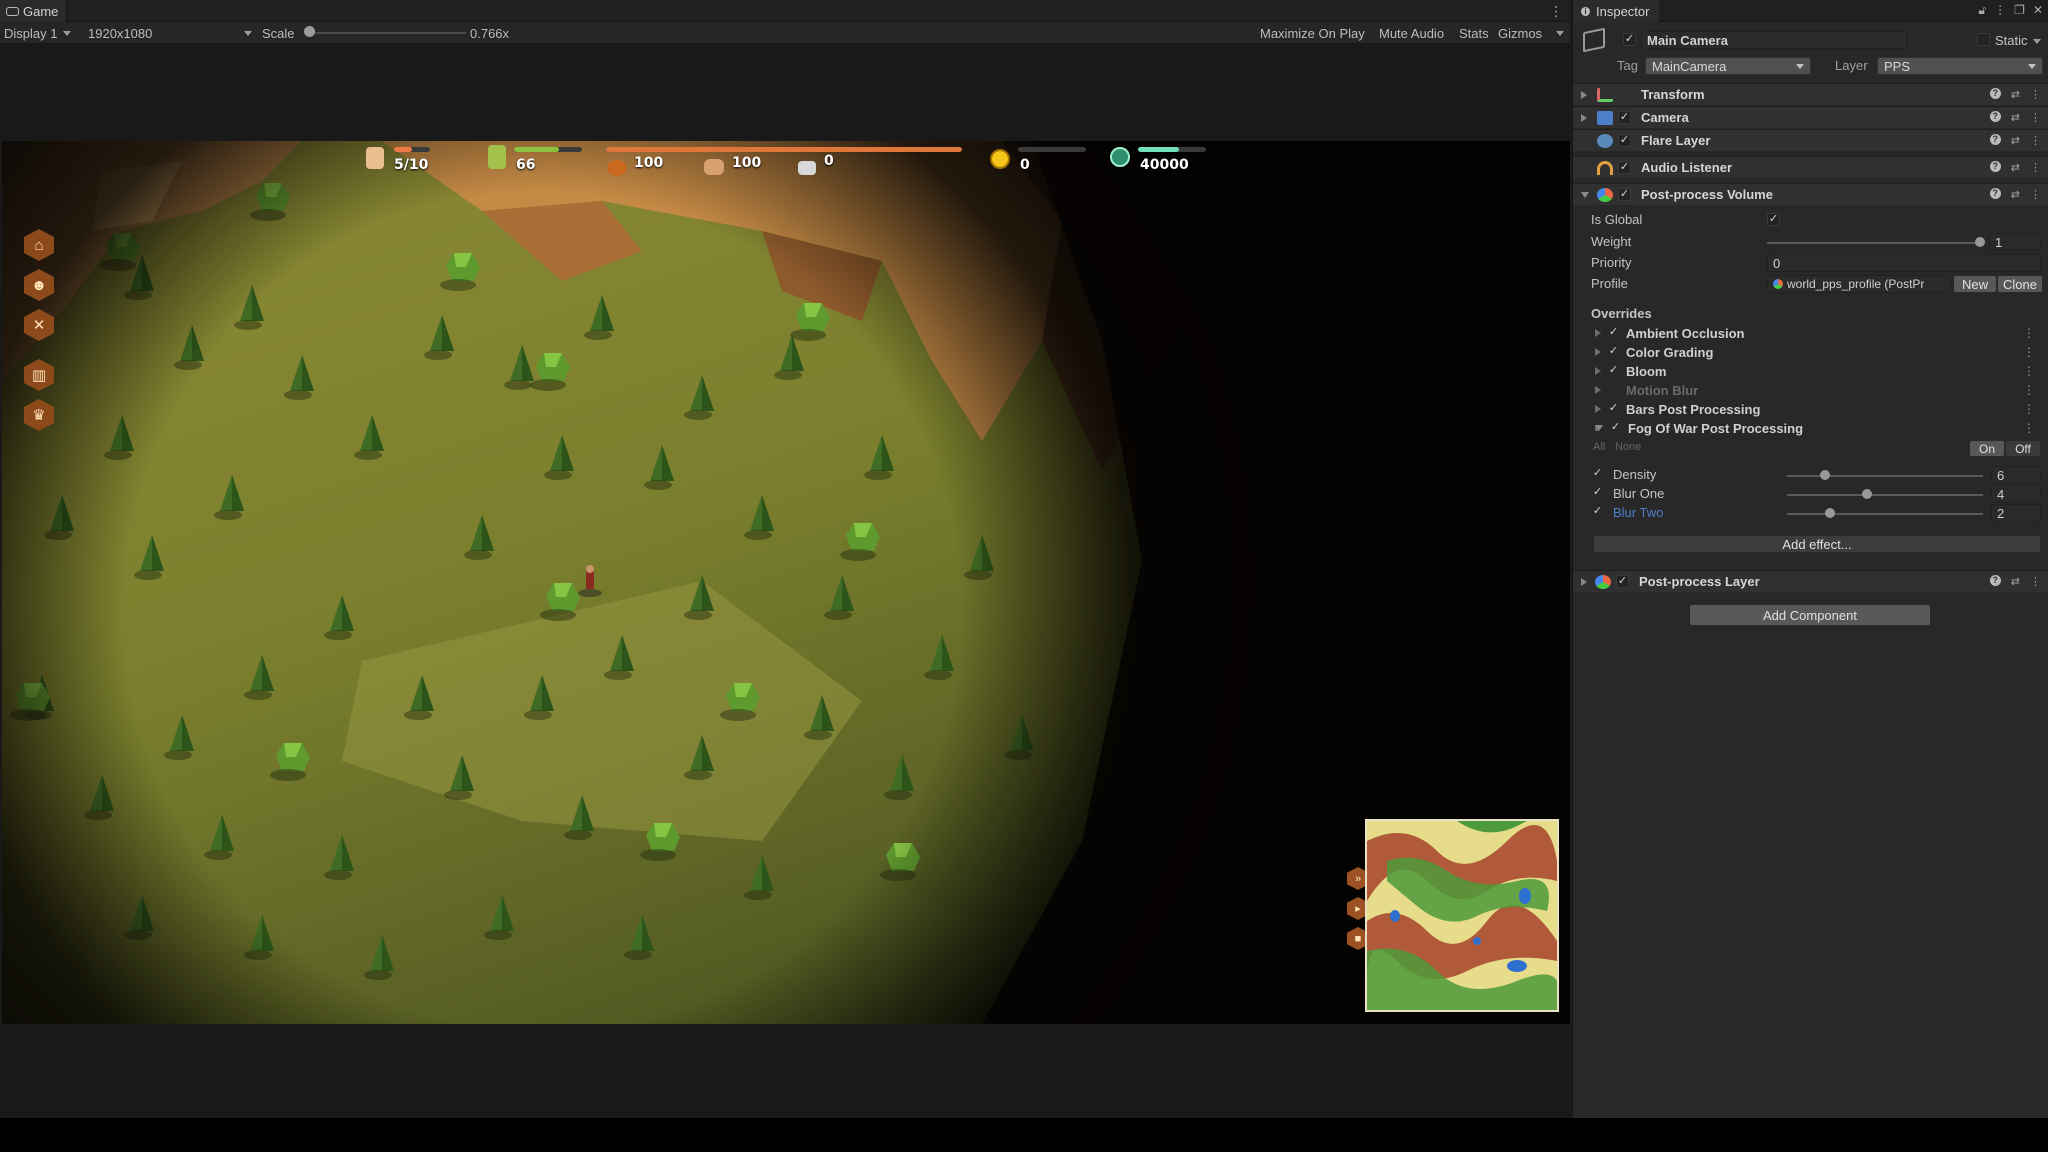 The height and width of the screenshot is (1152, 2048). I want to click on override-motion-blur: Motion Blur ⋮, so click(1820, 390).